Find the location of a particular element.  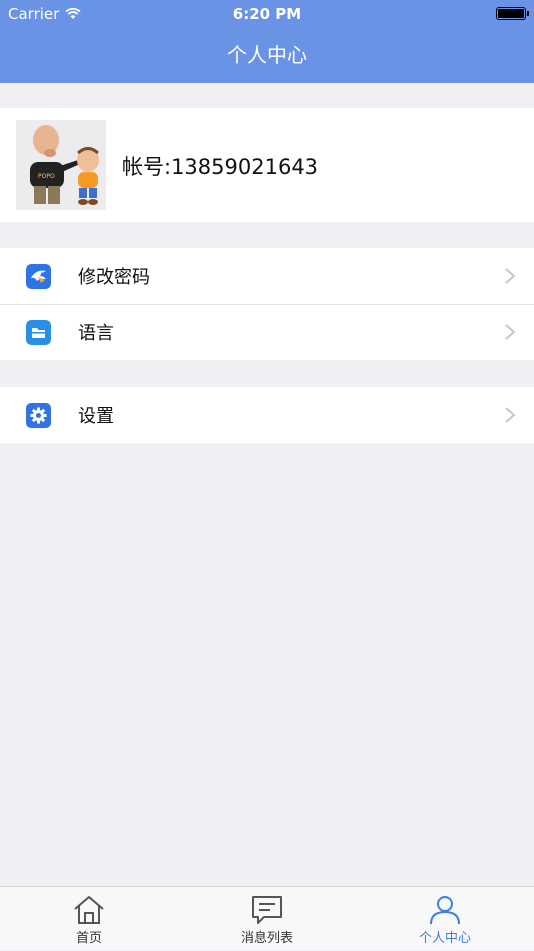

tab-profile: 个人中心 is located at coordinates (445, 919).